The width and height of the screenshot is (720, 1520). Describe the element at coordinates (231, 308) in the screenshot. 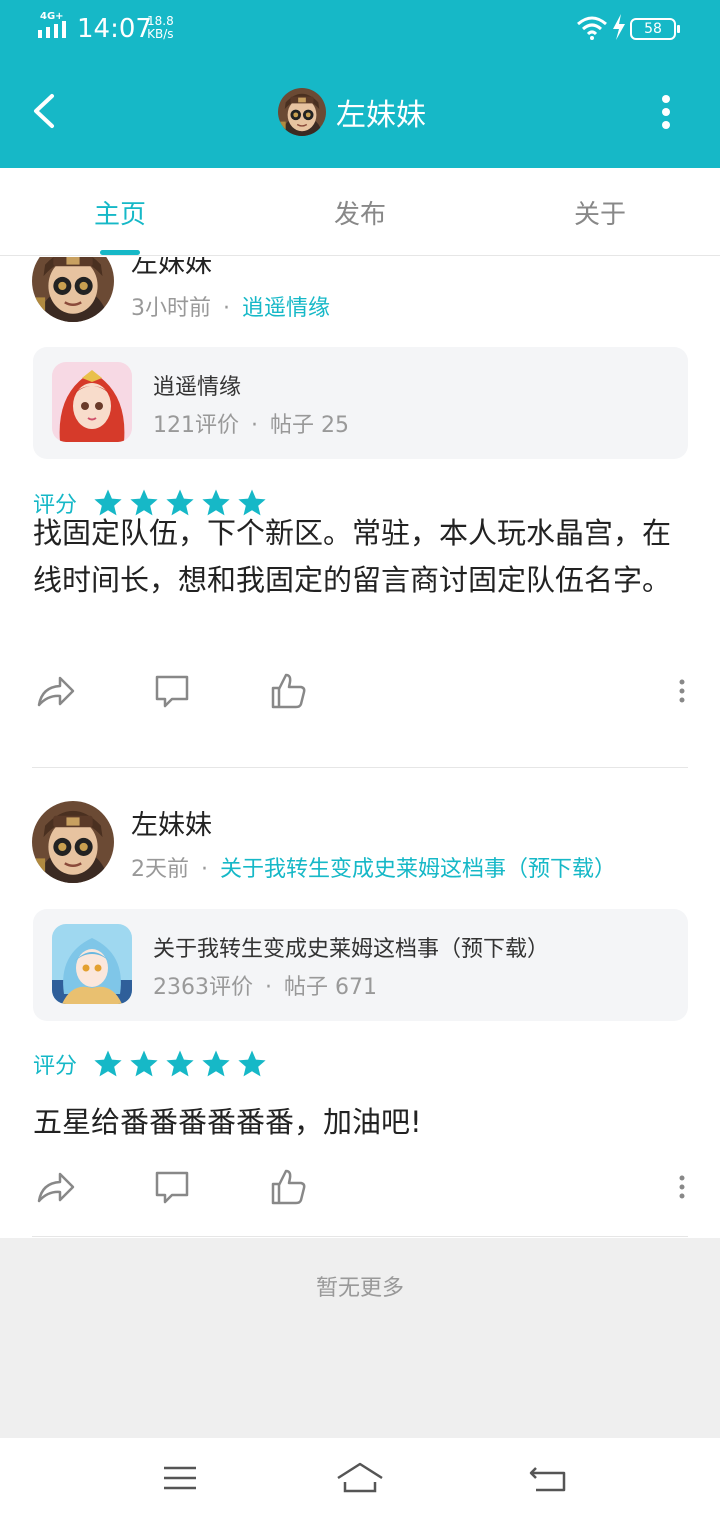

I see `post-meta: 3小时前 · 逍遥情缘` at that location.